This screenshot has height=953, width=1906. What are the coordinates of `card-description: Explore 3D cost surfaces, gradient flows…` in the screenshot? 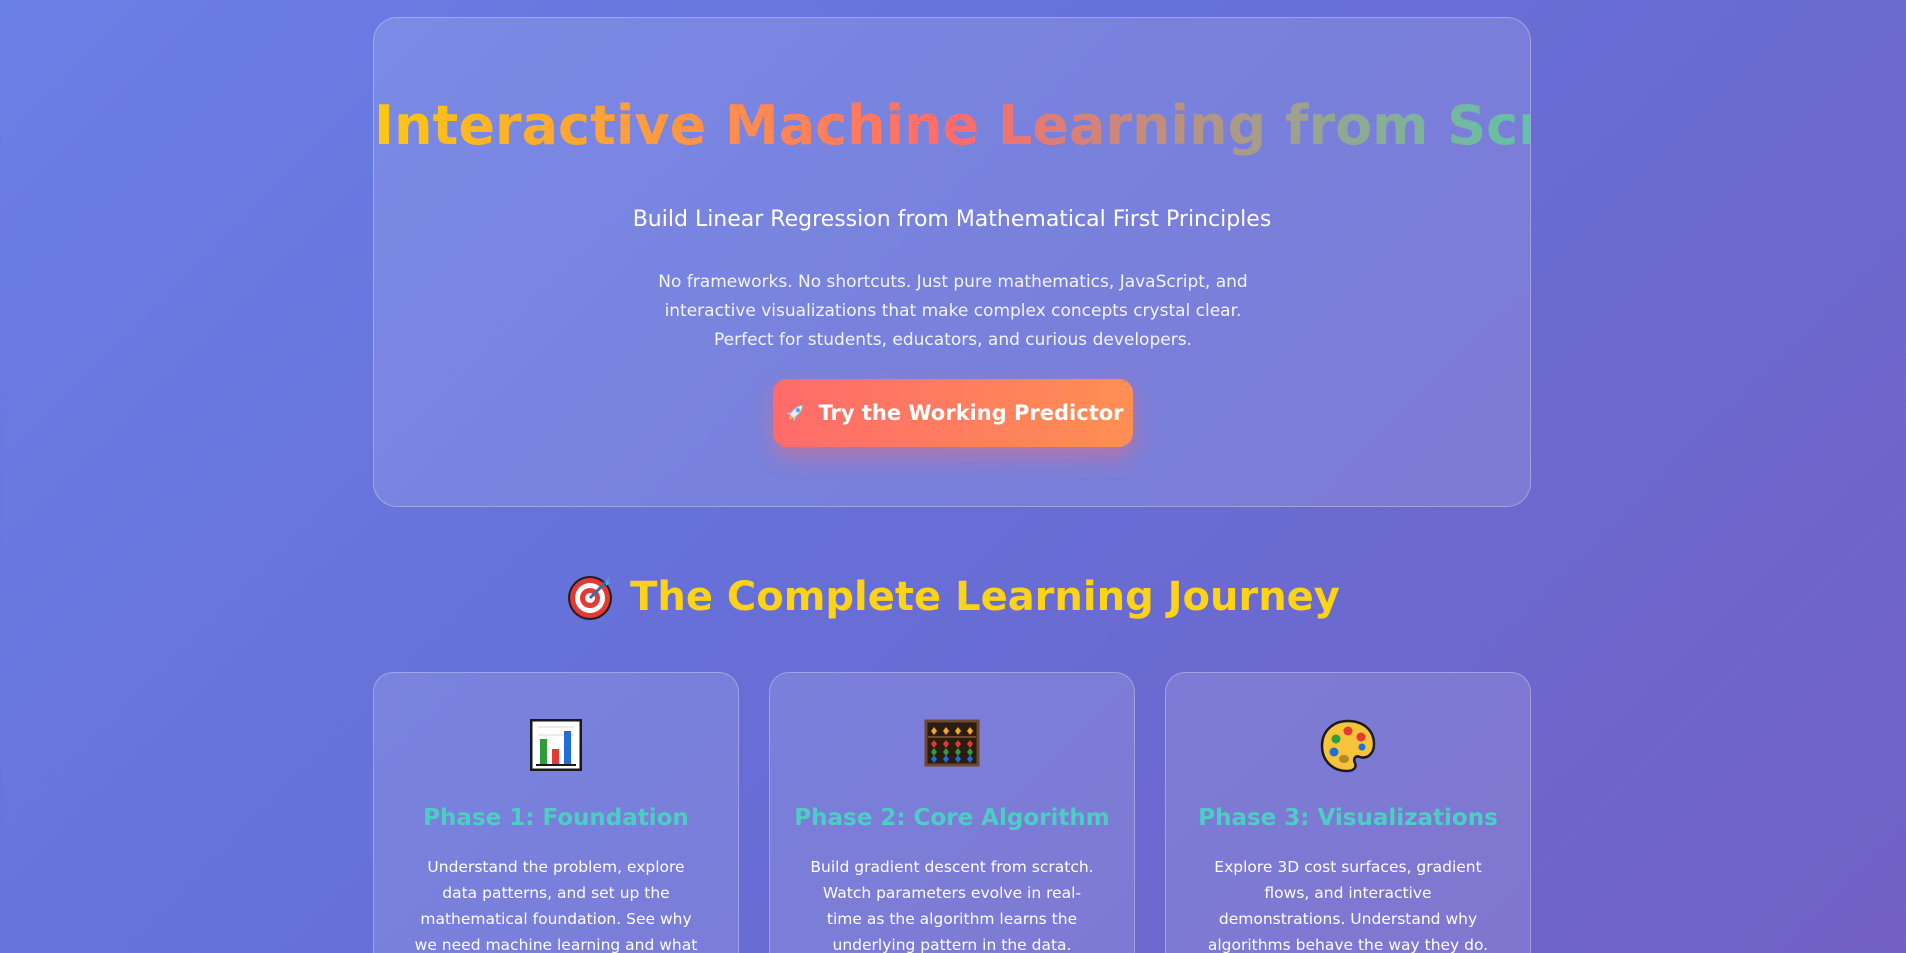 It's located at (1348, 905).